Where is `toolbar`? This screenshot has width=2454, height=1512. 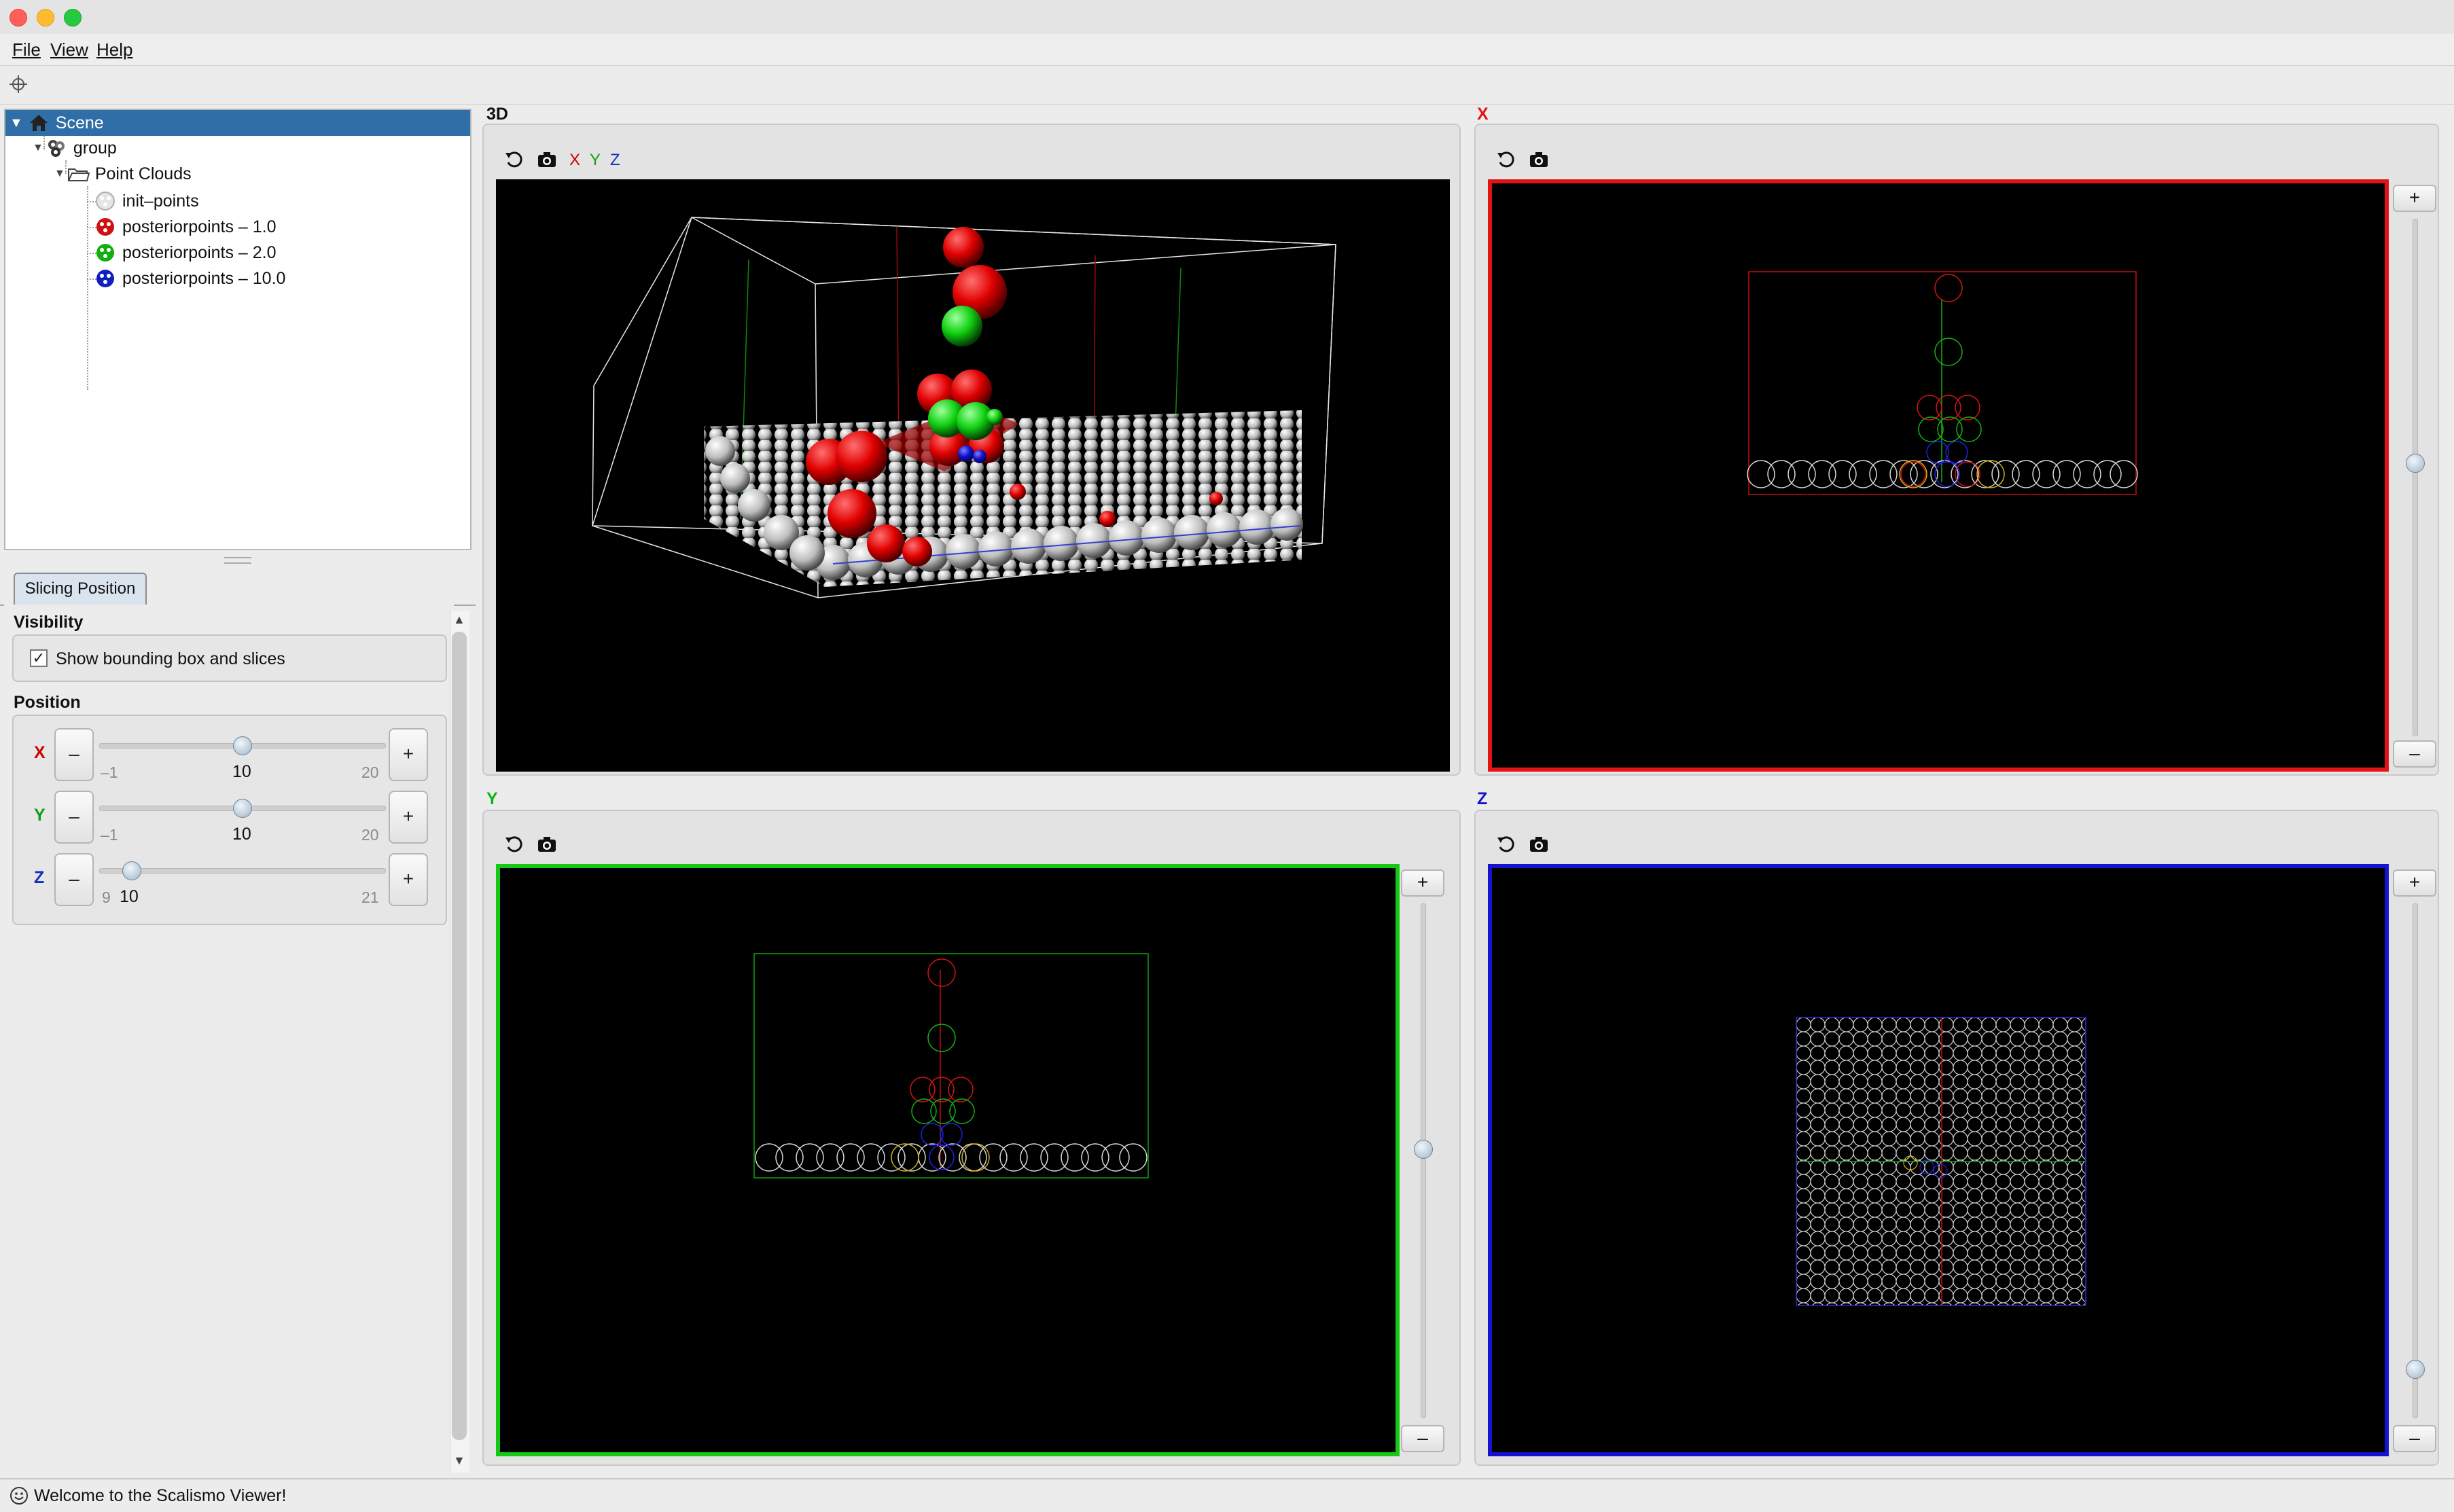 toolbar is located at coordinates (1227, 85).